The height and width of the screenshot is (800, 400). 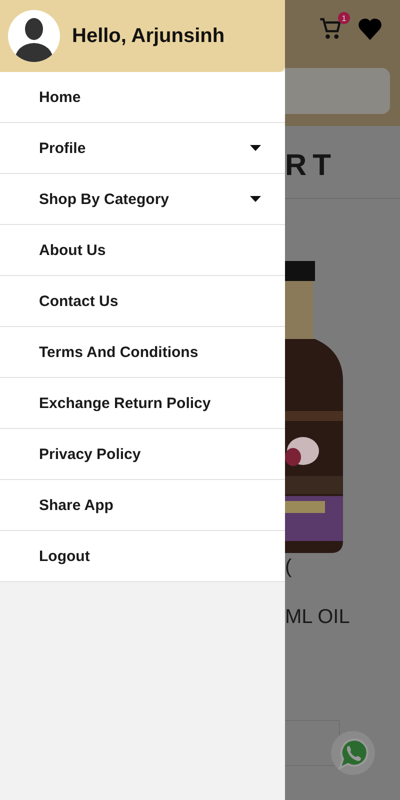 I want to click on menu-item: Logout, so click(x=142, y=556).